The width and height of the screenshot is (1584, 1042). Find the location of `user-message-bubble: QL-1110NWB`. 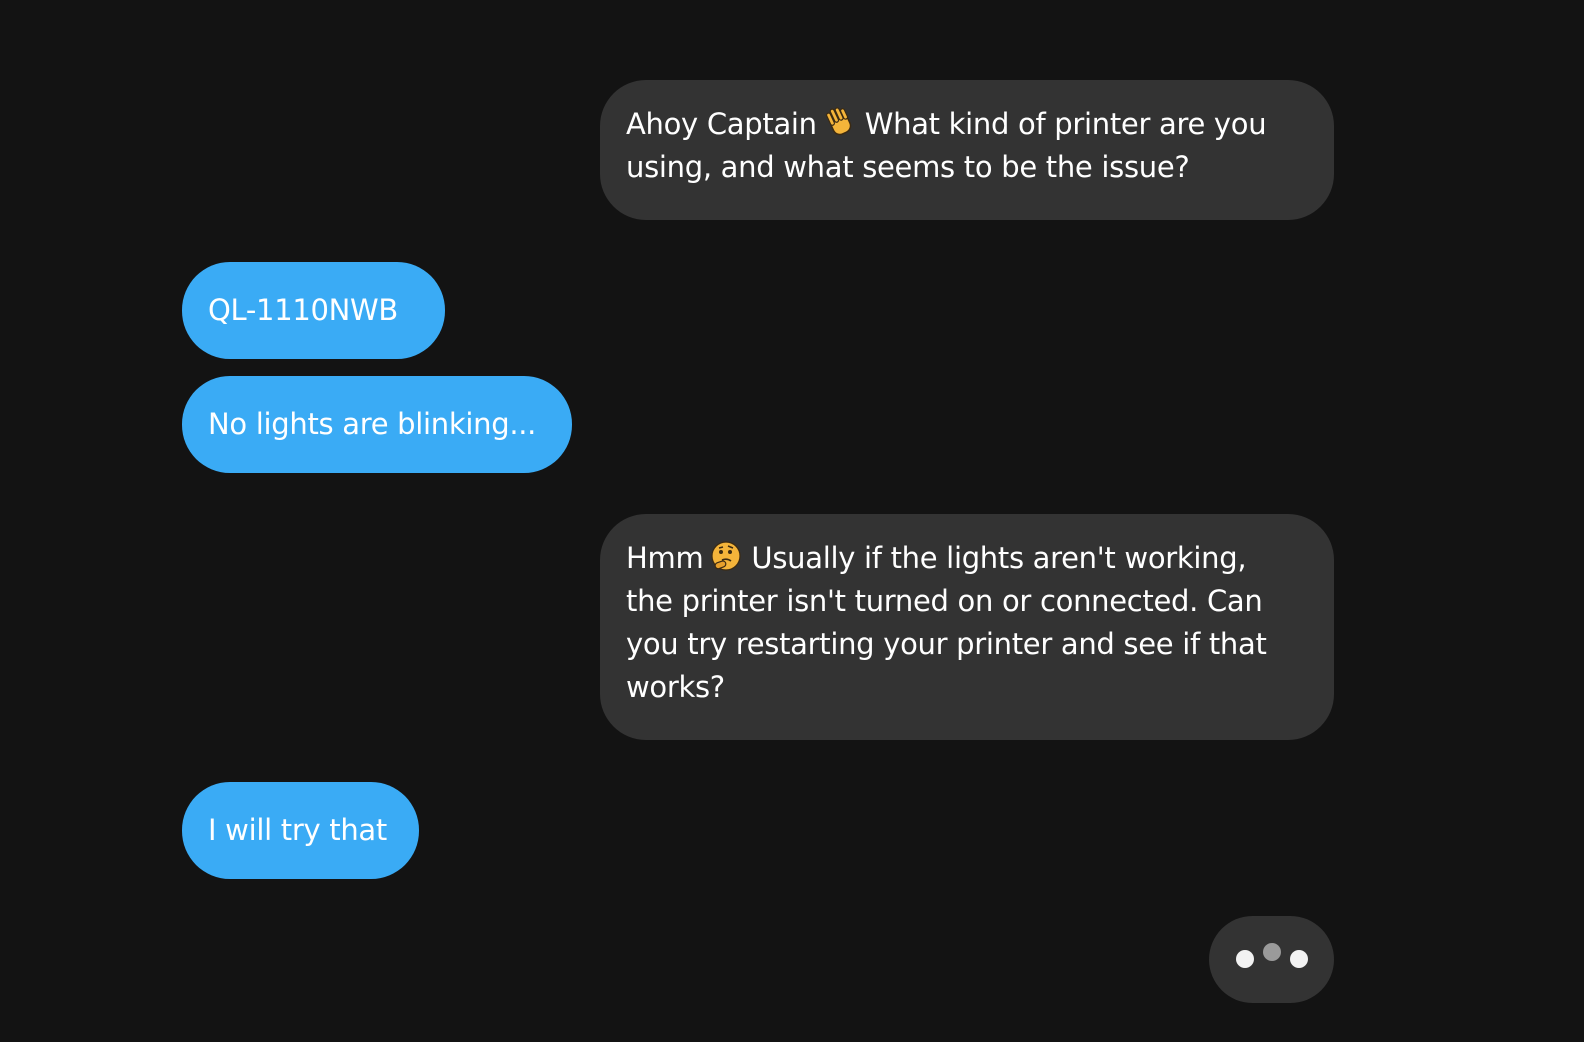

user-message-bubble: QL-1110NWB is located at coordinates (313, 310).